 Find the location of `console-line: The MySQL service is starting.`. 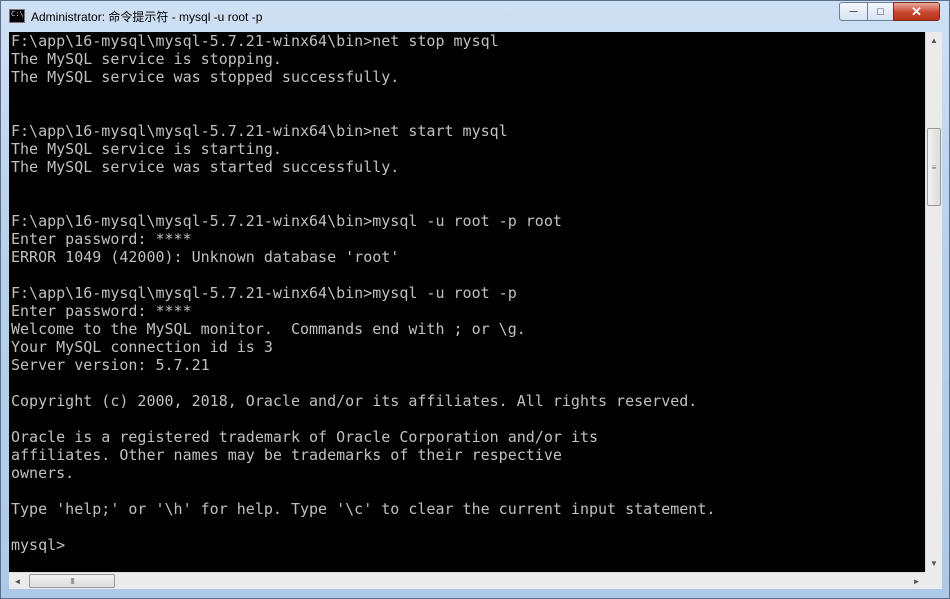

console-line: The MySQL service is starting. is located at coordinates (146, 149).